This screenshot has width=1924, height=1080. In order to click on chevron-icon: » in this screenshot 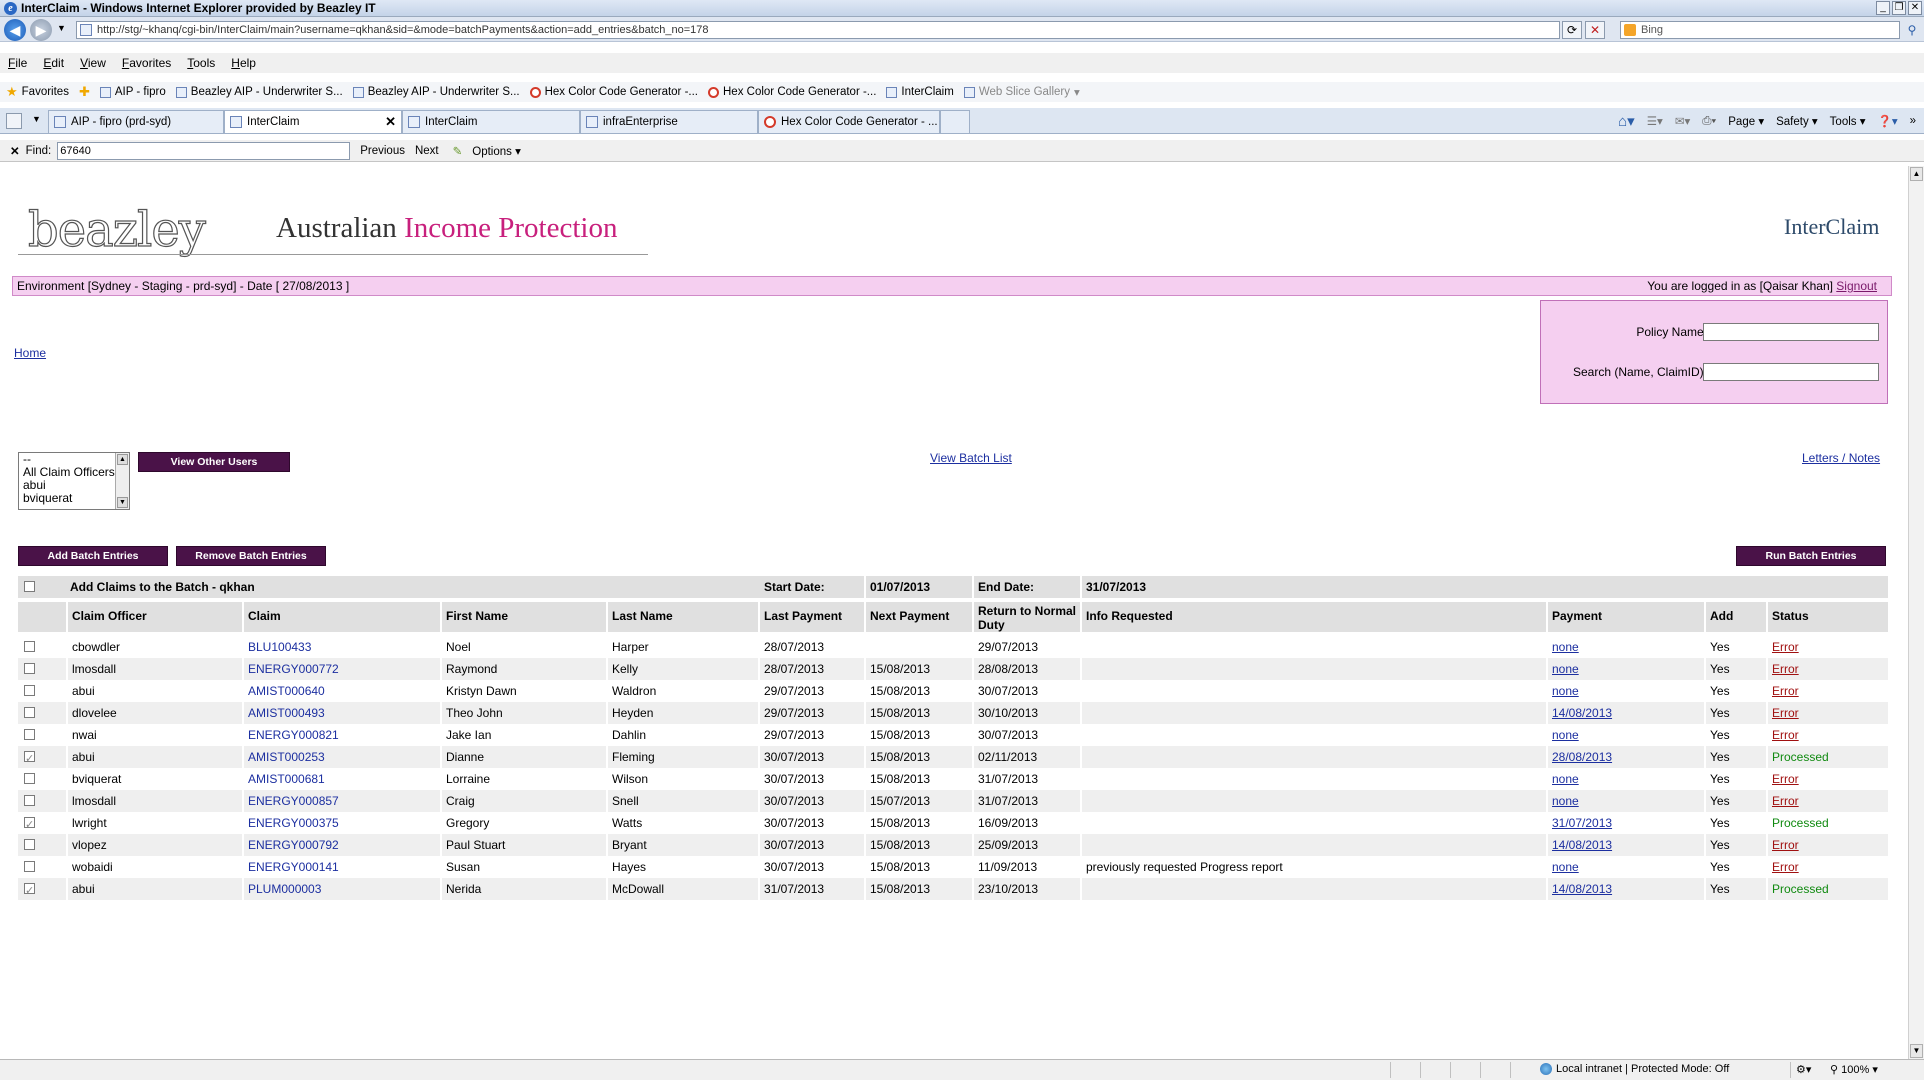, I will do `click(1913, 121)`.